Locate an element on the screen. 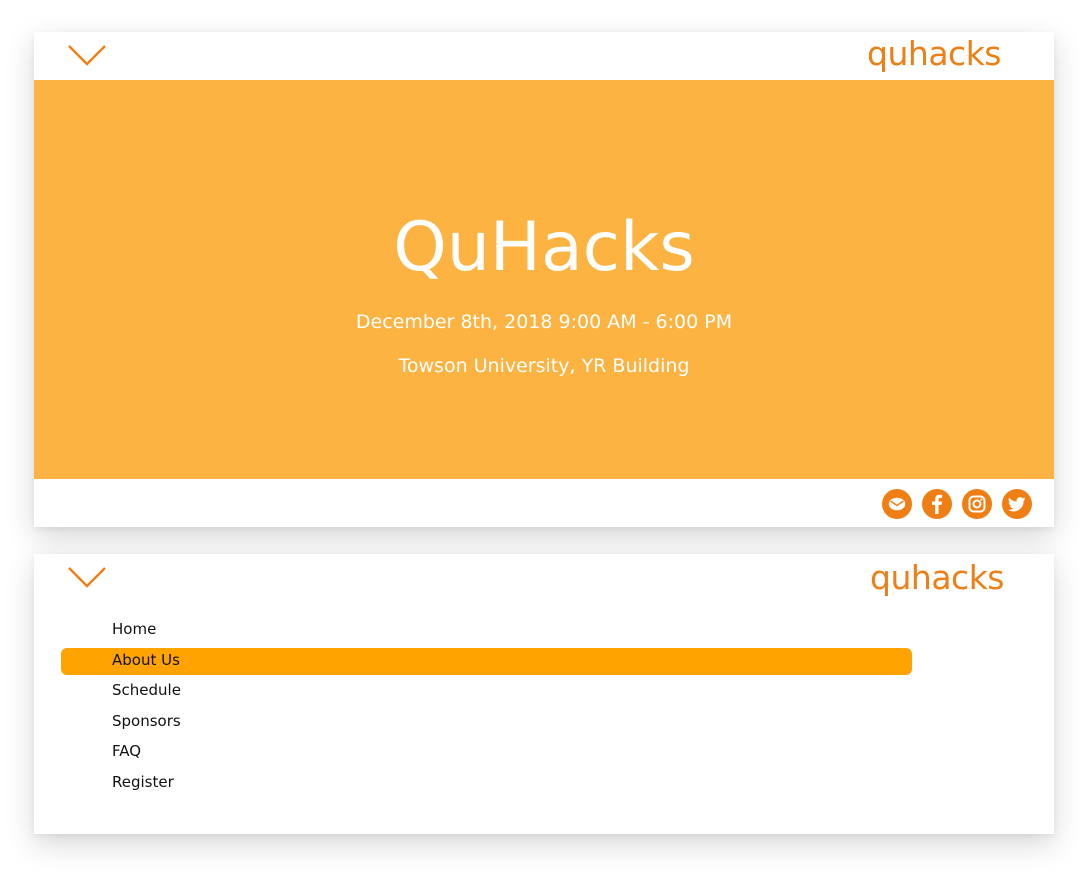 This screenshot has height=873, width=1080. twitter-icon is located at coordinates (1017, 504).